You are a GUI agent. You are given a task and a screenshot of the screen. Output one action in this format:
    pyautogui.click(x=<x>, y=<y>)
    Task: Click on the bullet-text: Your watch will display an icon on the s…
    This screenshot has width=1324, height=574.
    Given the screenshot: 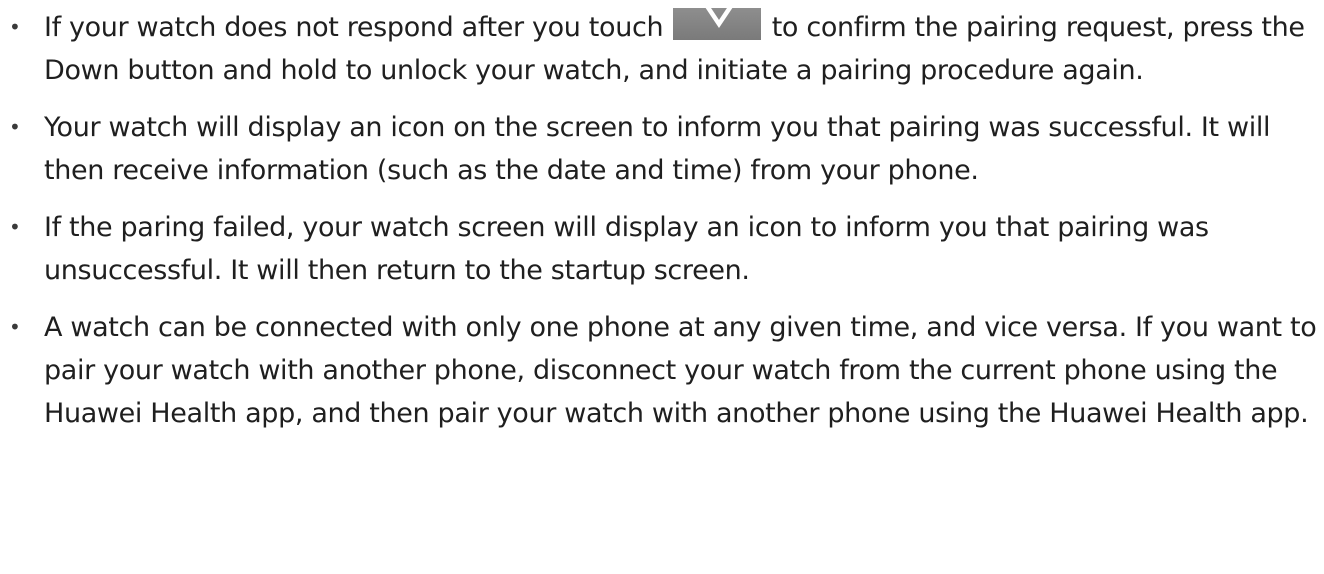 What is the action you would take?
    pyautogui.click(x=657, y=149)
    